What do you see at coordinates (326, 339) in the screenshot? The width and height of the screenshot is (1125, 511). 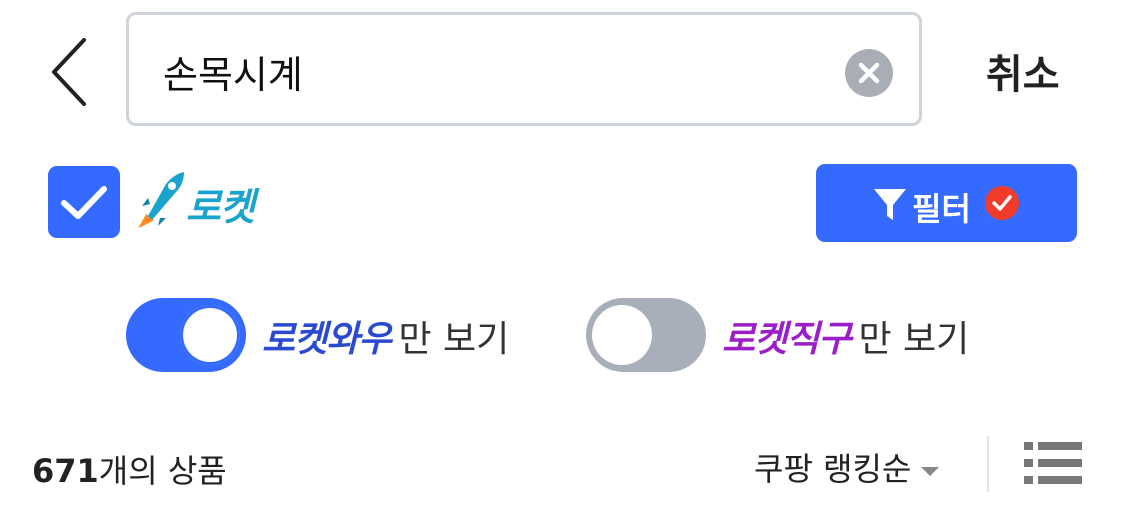 I see `rocket-wow-brand: 로켓와우` at bounding box center [326, 339].